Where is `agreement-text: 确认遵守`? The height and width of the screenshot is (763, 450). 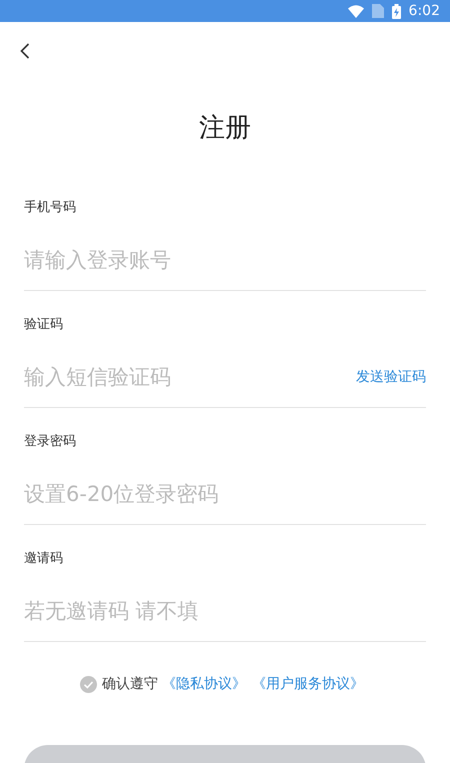
agreement-text: 确认遵守 is located at coordinates (130, 684).